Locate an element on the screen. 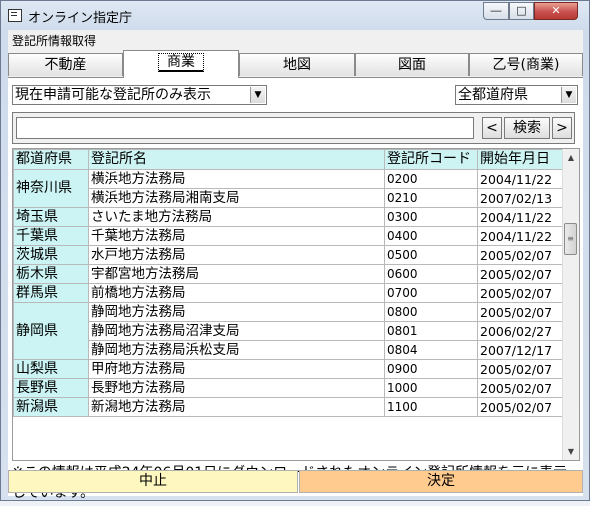  tab-shogyo: 商業 is located at coordinates (181, 64).